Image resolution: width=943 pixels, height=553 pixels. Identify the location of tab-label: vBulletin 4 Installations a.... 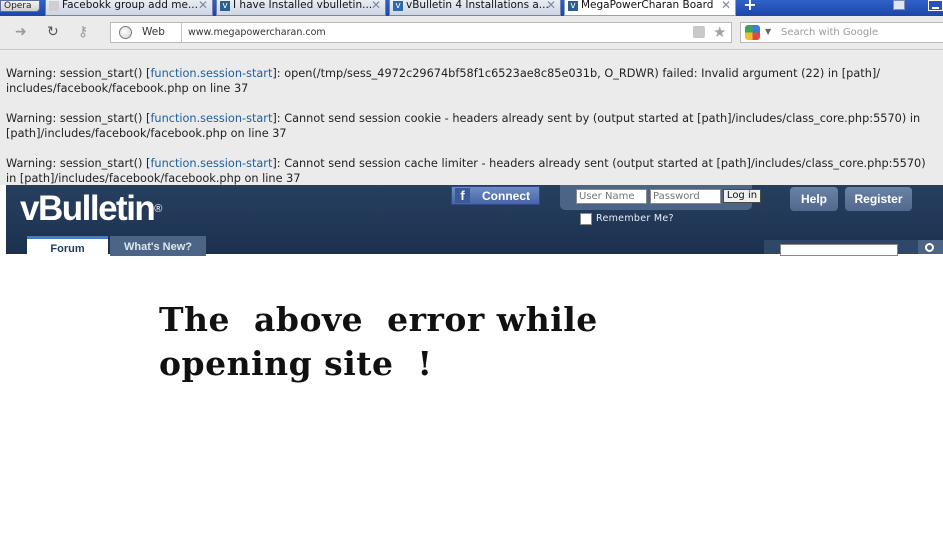
(477, 5).